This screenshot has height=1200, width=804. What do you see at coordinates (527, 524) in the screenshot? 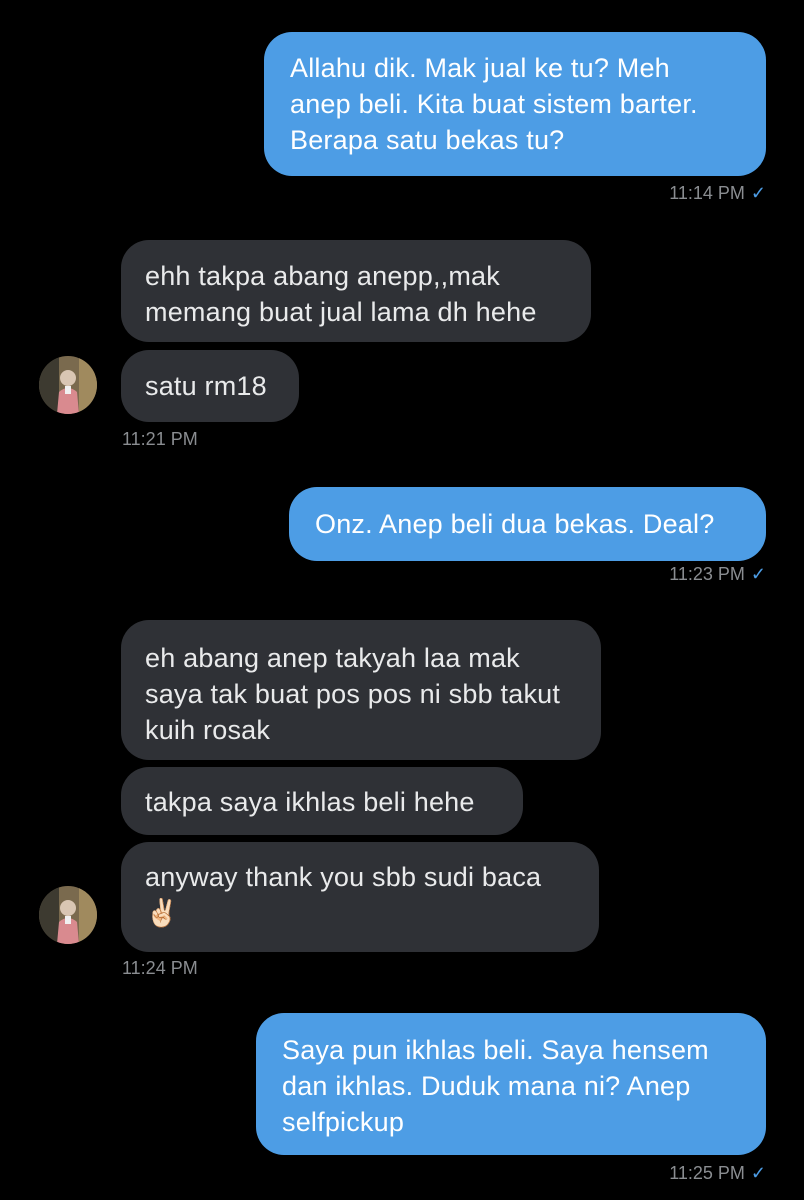
I see `outgoing-message-bubble: Onz. Anep beli dua bekas. Deal?` at bounding box center [527, 524].